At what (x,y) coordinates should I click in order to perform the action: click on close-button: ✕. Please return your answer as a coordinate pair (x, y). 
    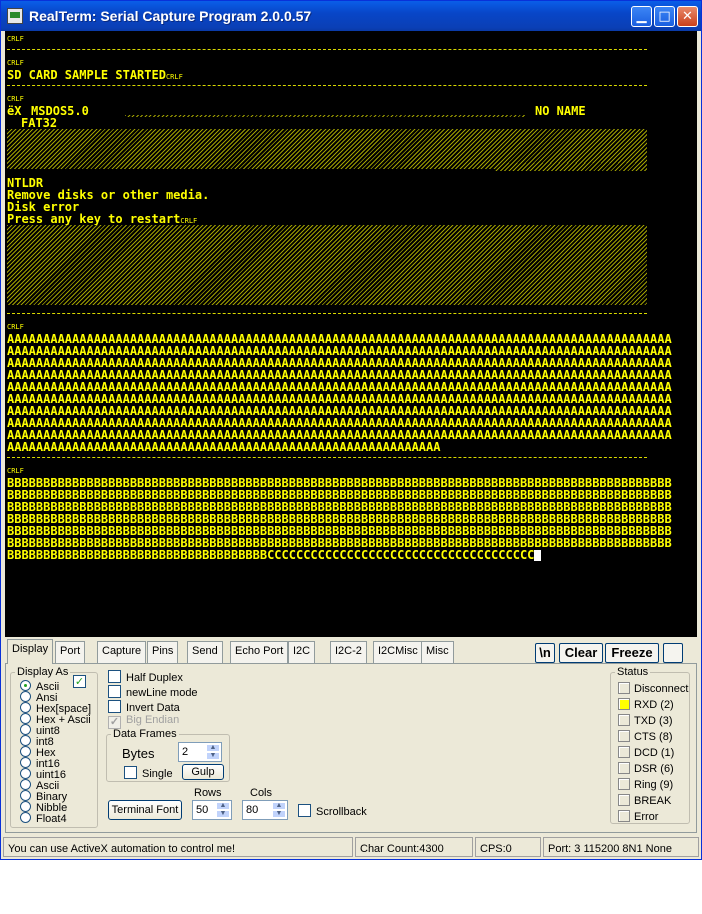
    Looking at the image, I should click on (687, 16).